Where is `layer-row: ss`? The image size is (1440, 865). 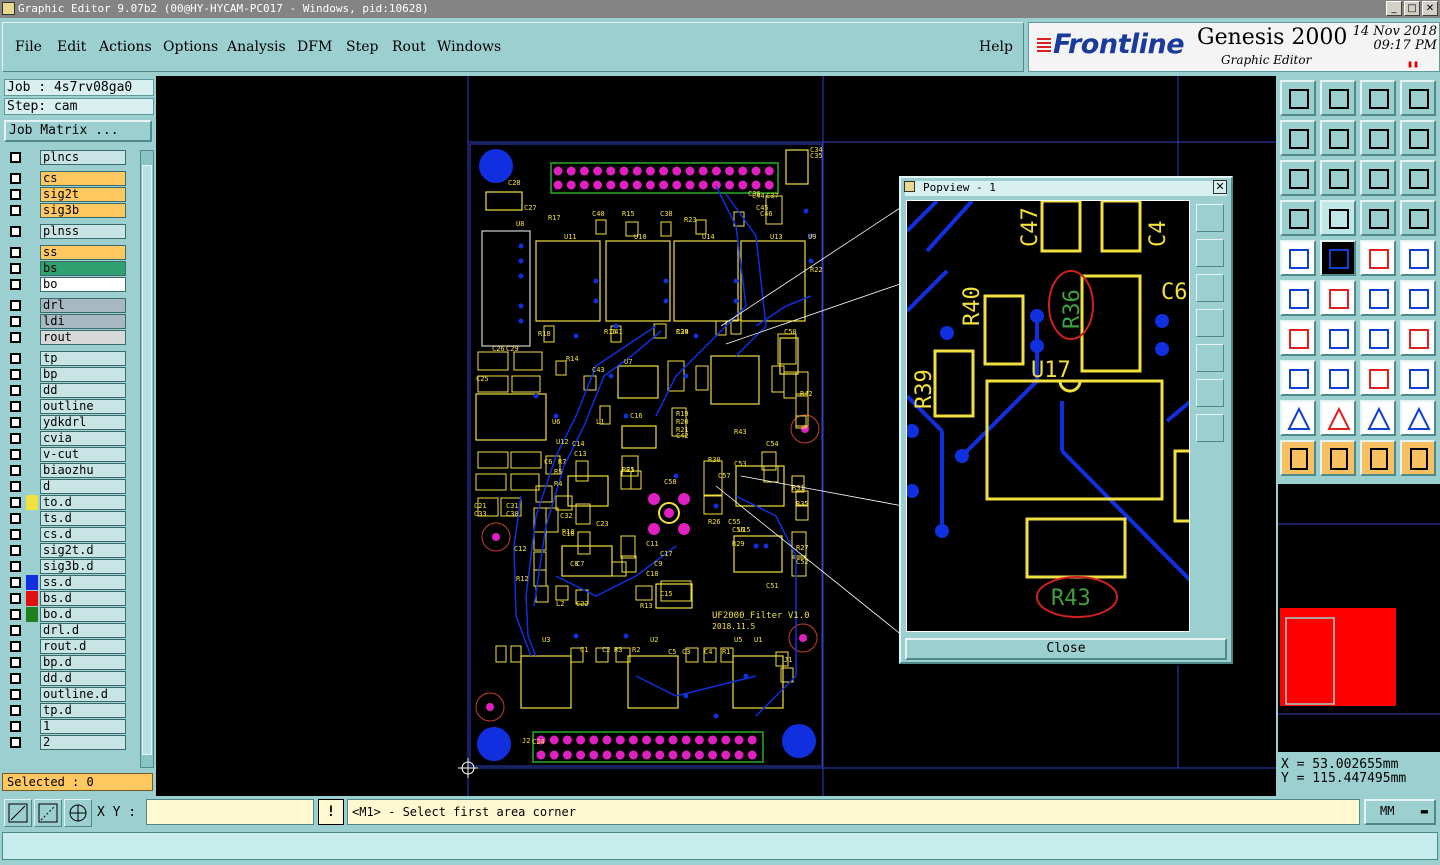
layer-row: ss is located at coordinates (65, 252).